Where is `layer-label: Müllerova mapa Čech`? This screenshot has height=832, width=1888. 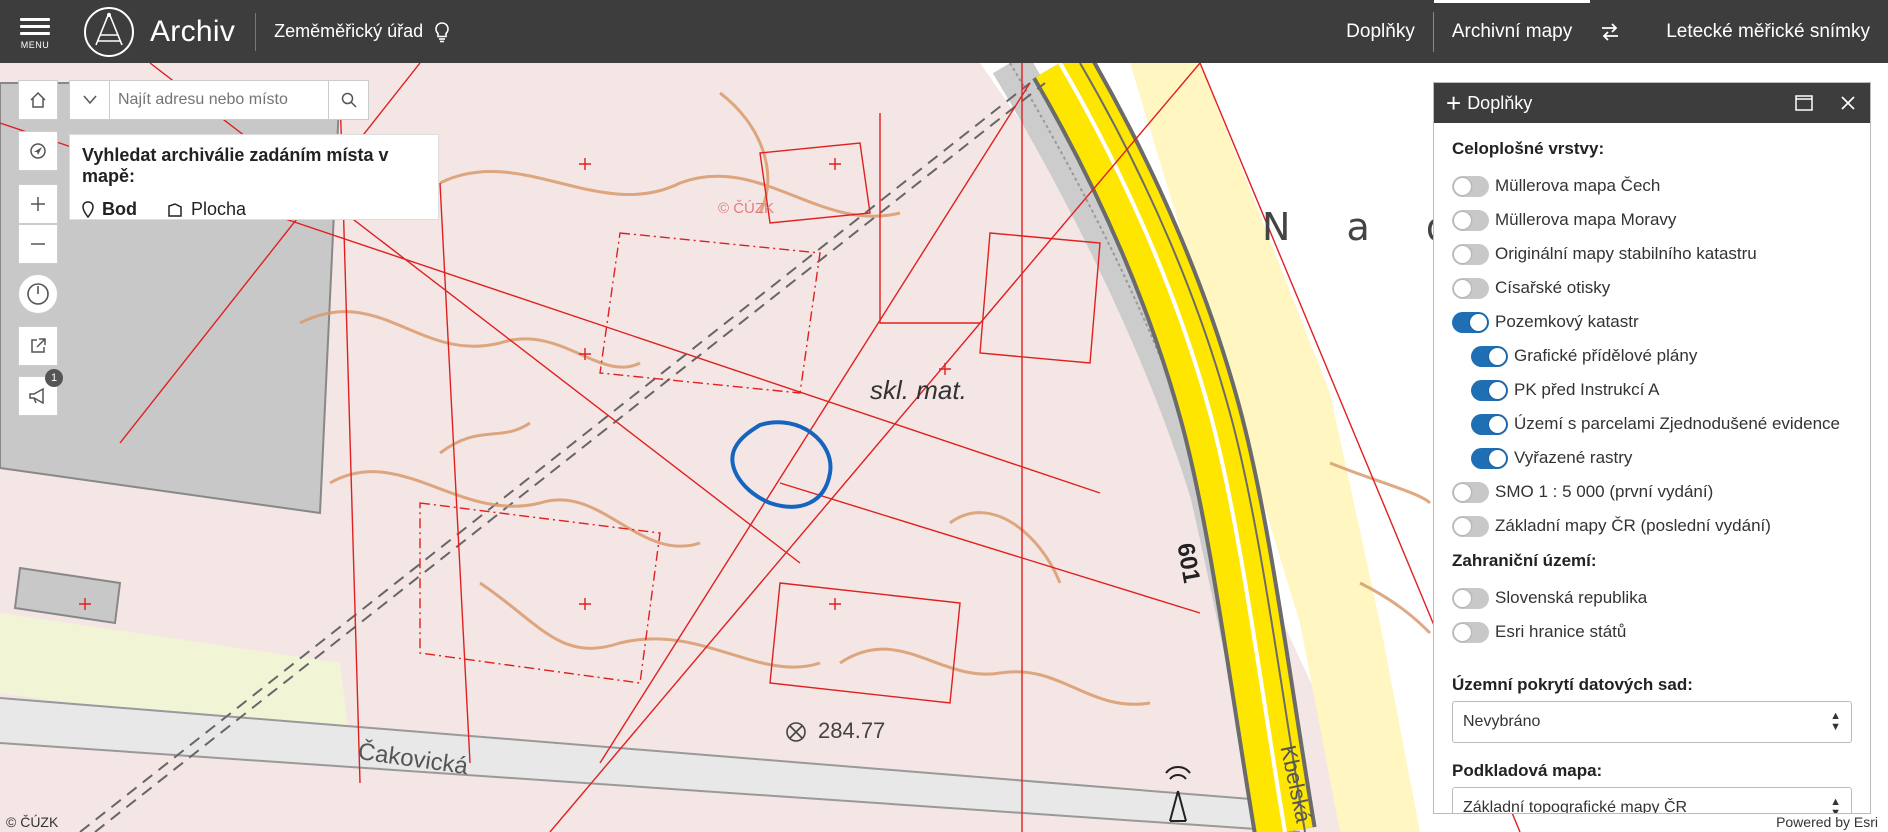 layer-label: Müllerova mapa Čech is located at coordinates (1578, 185).